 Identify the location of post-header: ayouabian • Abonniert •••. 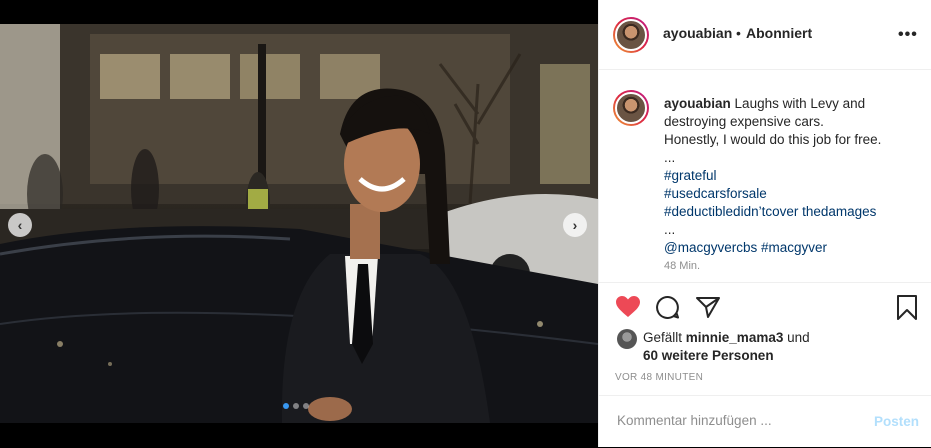
(765, 35).